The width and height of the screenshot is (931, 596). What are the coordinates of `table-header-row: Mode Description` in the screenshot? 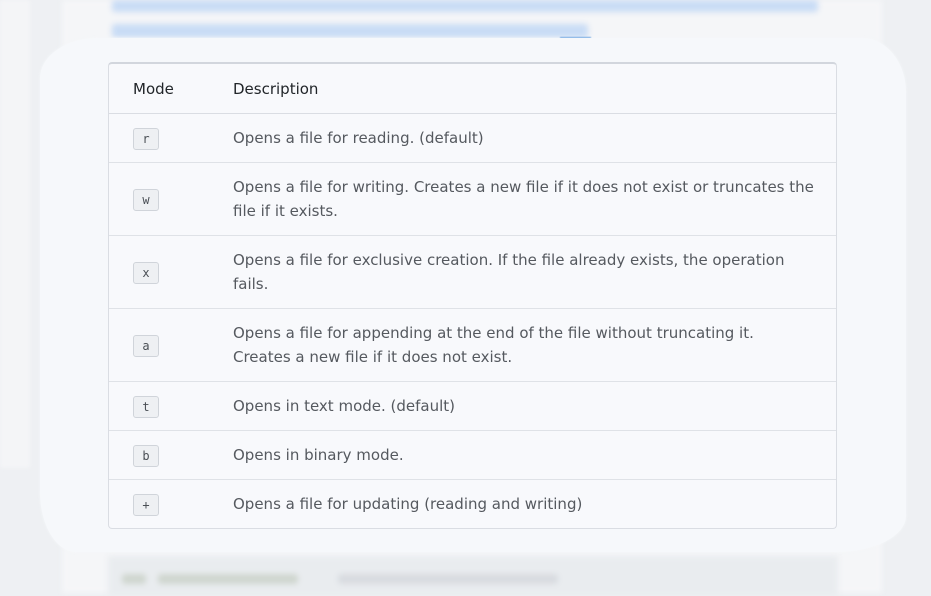 It's located at (472, 89).